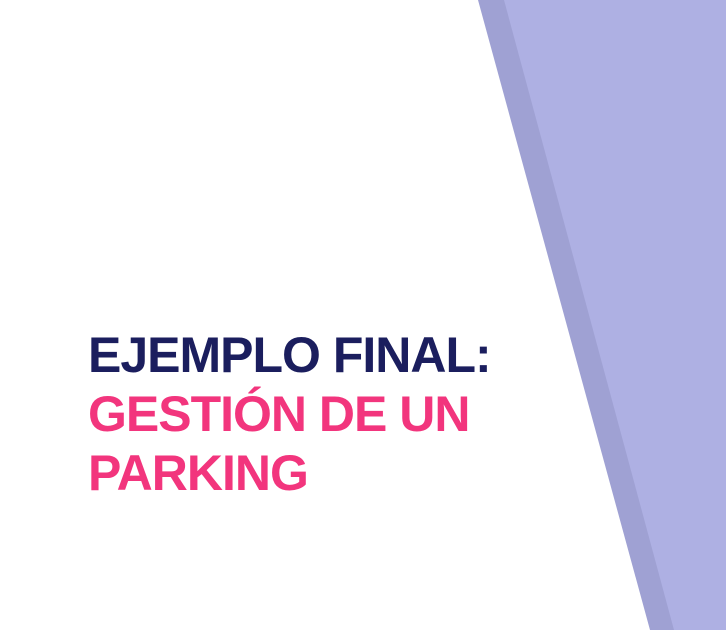  I want to click on title-line-2: GESTIÓN DE UN, so click(279, 414).